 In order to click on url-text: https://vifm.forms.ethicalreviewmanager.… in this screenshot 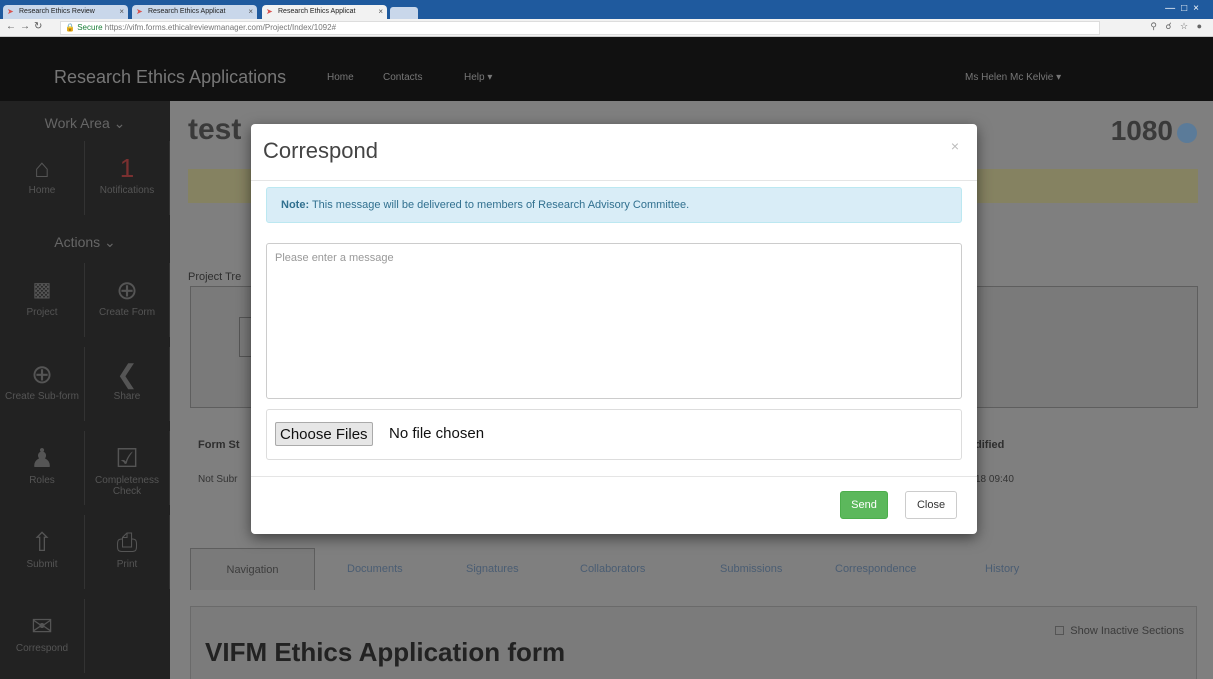, I will do `click(220, 27)`.